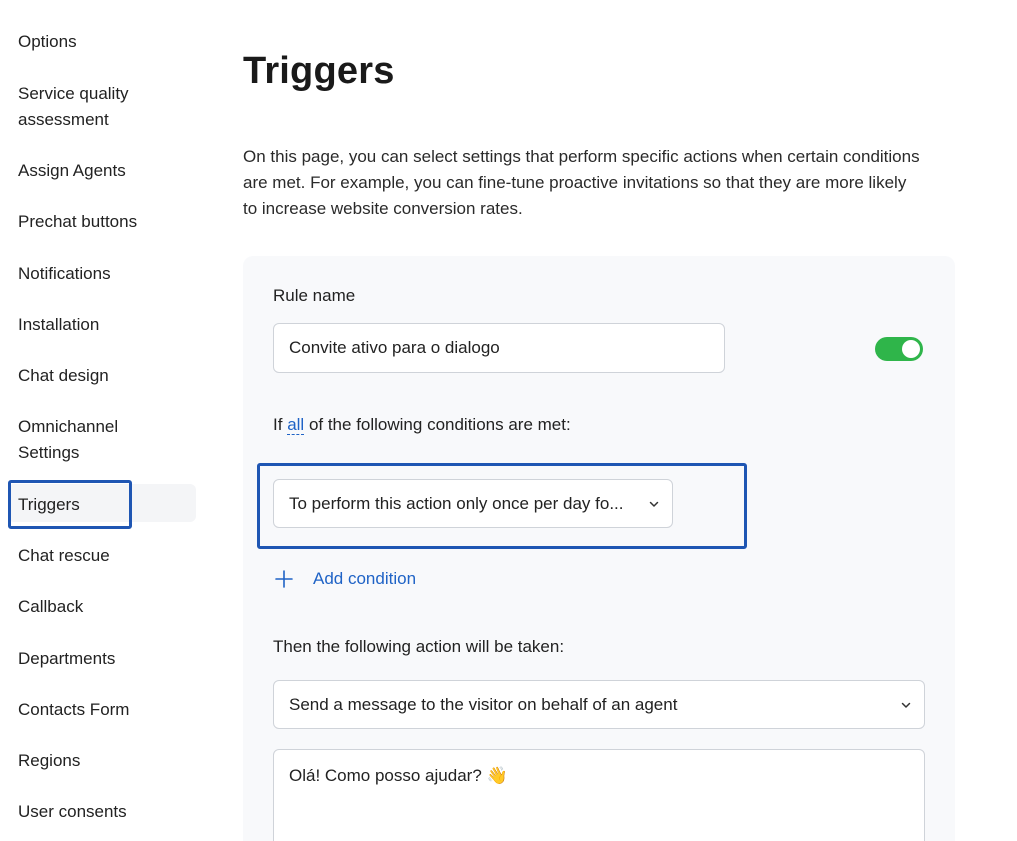 The image size is (1017, 841). I want to click on toggle-knob, so click(911, 349).